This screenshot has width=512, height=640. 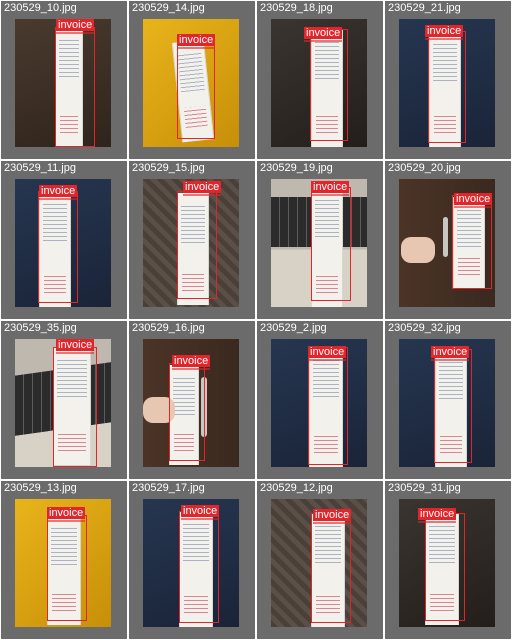 I want to click on thumbnail-tile: 230529_12.jpg invoice, so click(x=320, y=560).